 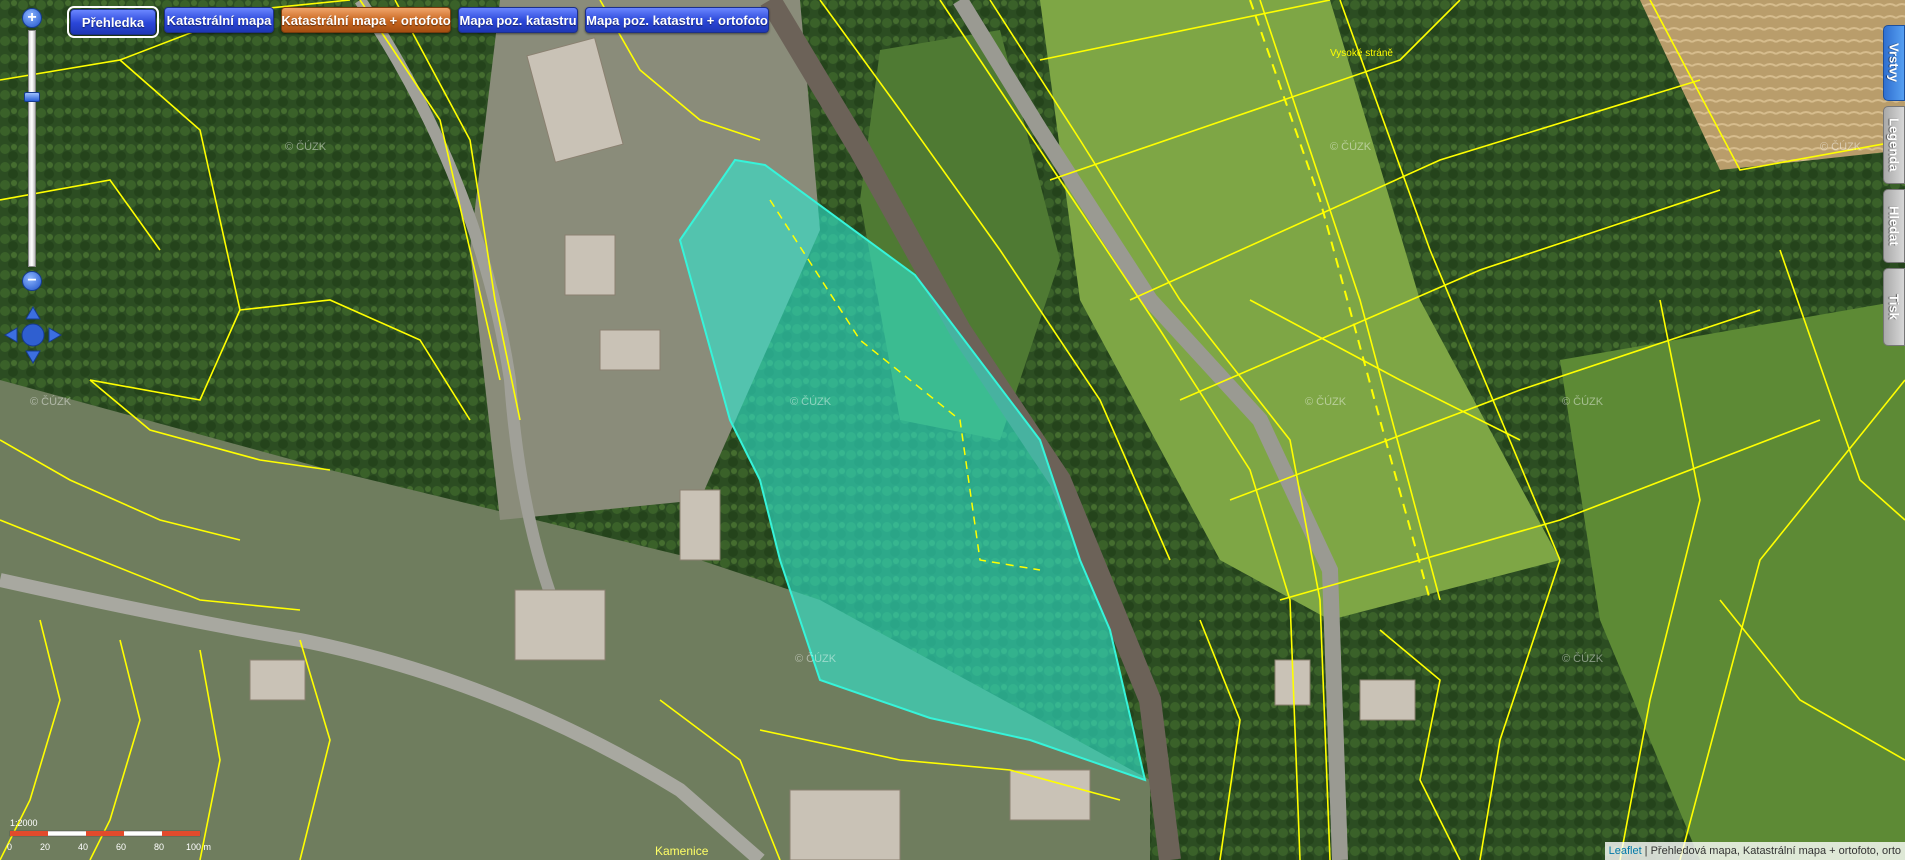 I want to click on tab-hledat-label: Hledat, so click(x=1894, y=226).